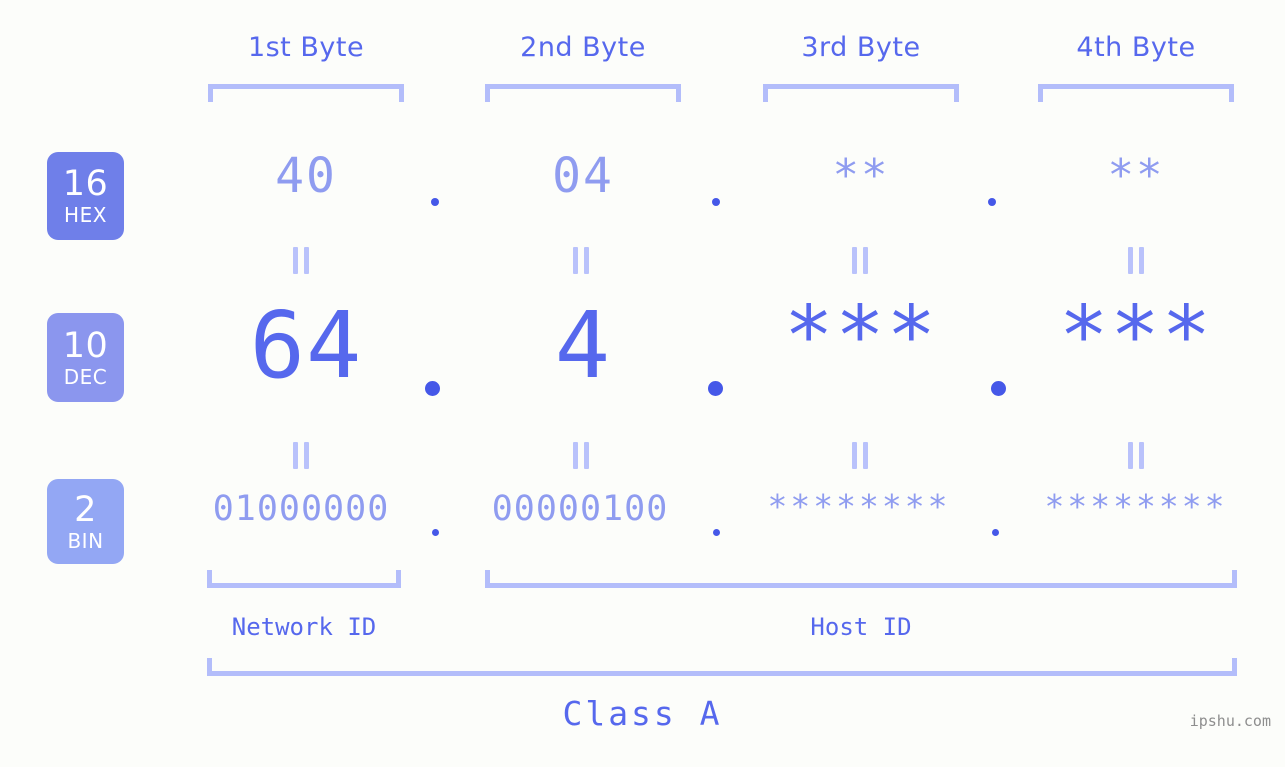  Describe the element at coordinates (85, 345) in the screenshot. I see `base-badge-dec-number: 10` at that location.